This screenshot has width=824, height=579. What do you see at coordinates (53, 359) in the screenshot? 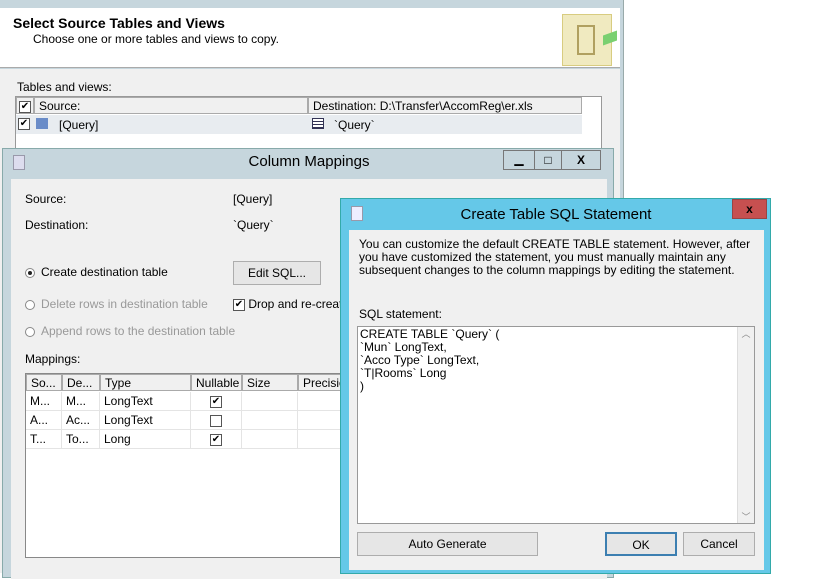
I see `mappings-label: Mappings:` at bounding box center [53, 359].